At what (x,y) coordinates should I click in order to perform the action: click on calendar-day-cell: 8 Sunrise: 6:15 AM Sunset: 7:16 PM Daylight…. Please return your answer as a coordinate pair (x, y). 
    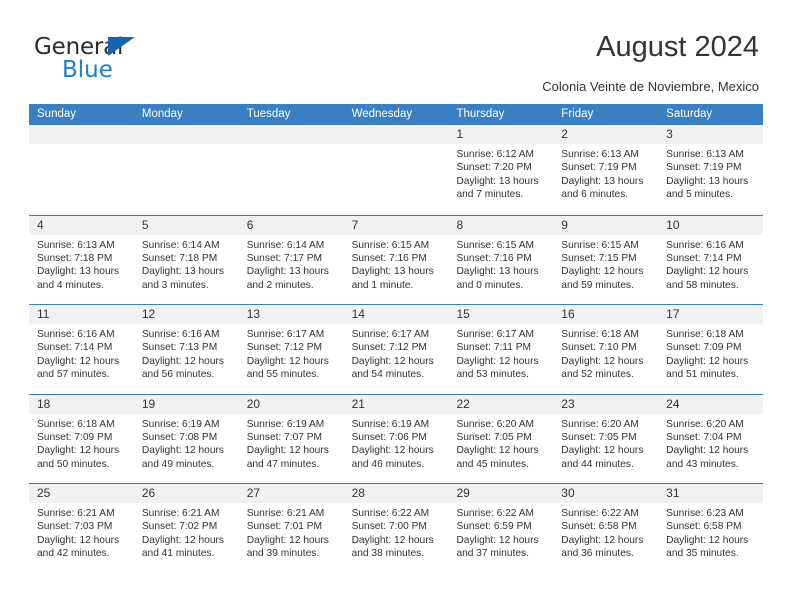
    Looking at the image, I should click on (501, 259).